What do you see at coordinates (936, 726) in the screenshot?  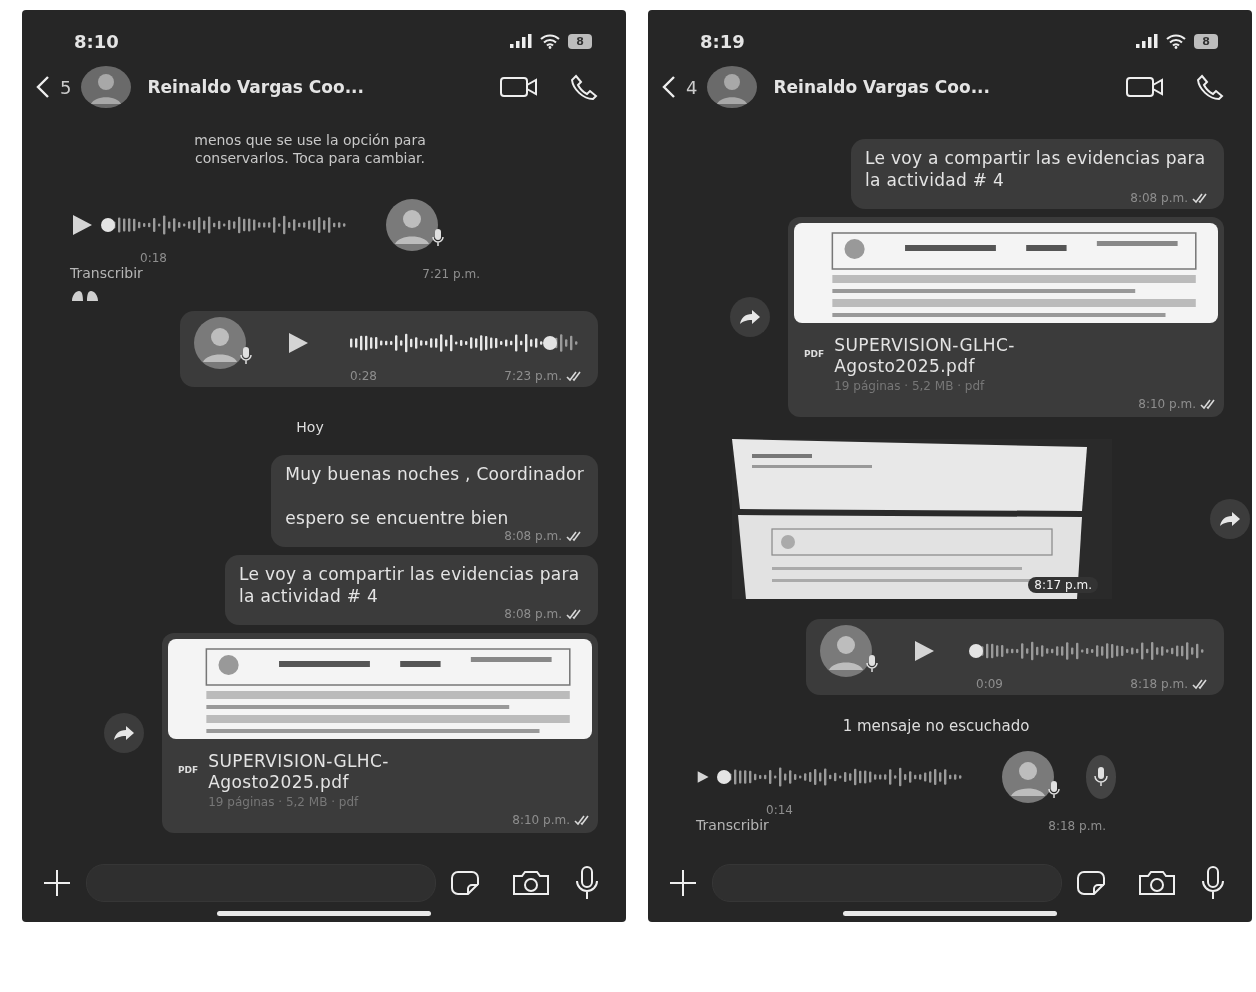 I see `unread-divider: 1 mensaje no escuchado` at bounding box center [936, 726].